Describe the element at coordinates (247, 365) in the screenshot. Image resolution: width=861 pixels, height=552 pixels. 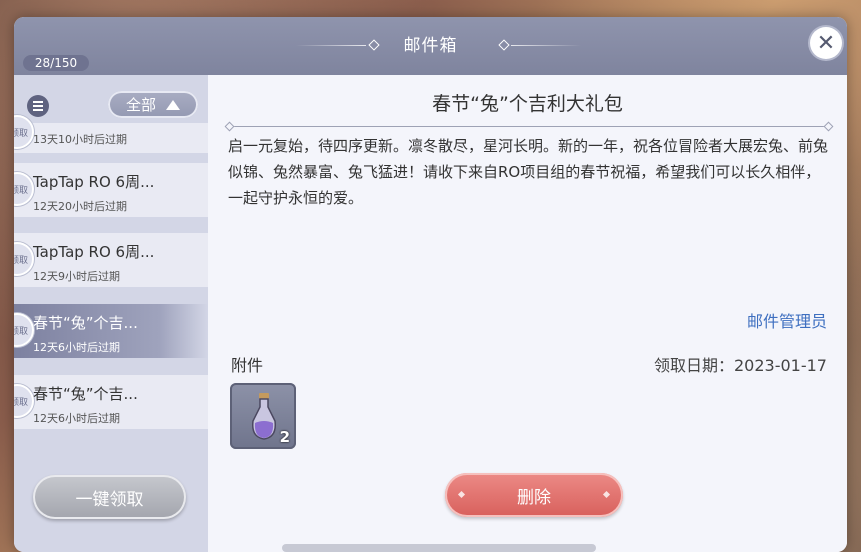
I see `attachments-label: 附件` at that location.